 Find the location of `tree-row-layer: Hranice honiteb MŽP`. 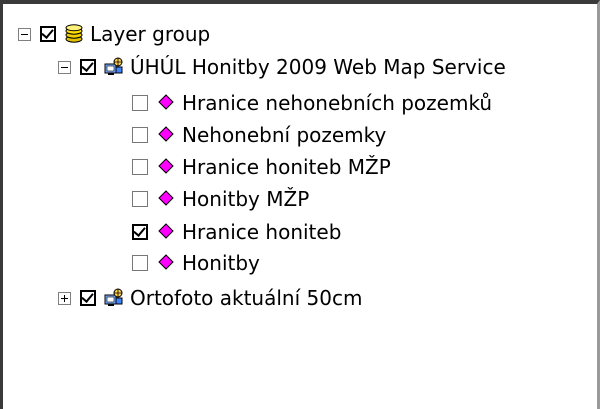

tree-row-layer: Hranice honiteb MŽP is located at coordinates (261, 167).